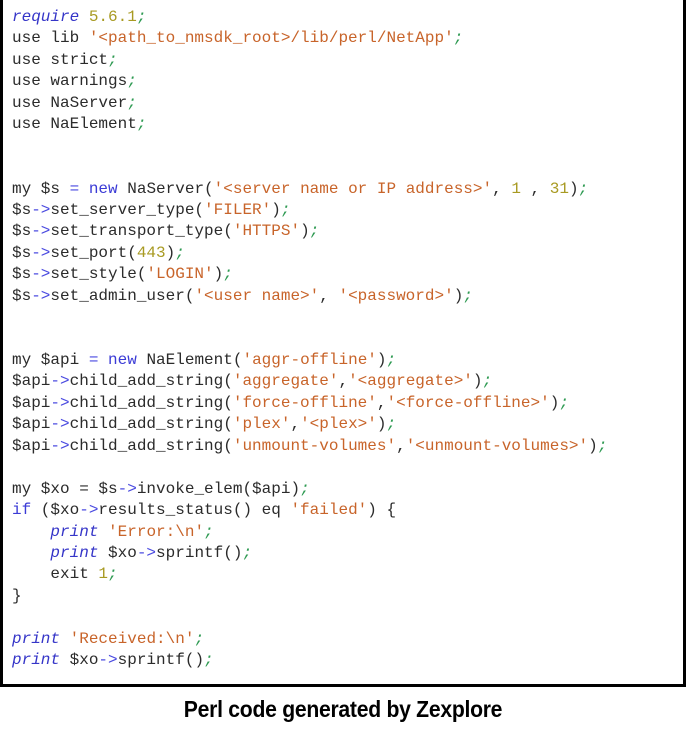 The width and height of the screenshot is (686, 744). Describe the element at coordinates (338, 424) in the screenshot. I see `code-token: '<plex>'` at that location.